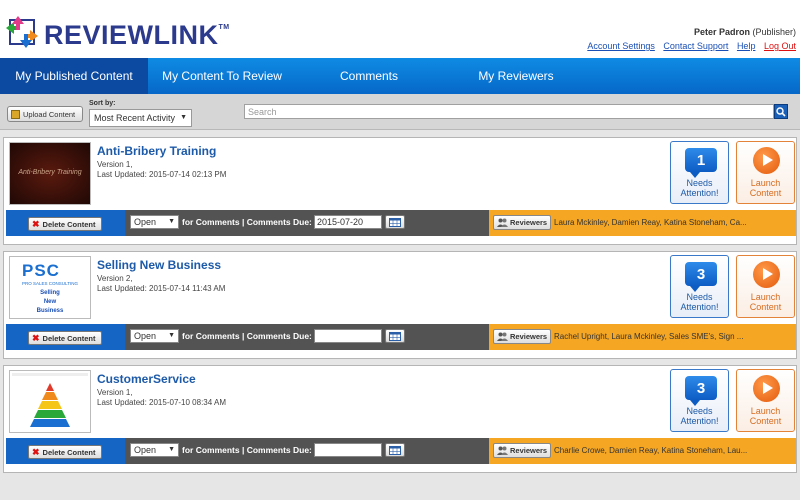 The width and height of the screenshot is (800, 500). I want to click on content-thumbnail, so click(50, 401).